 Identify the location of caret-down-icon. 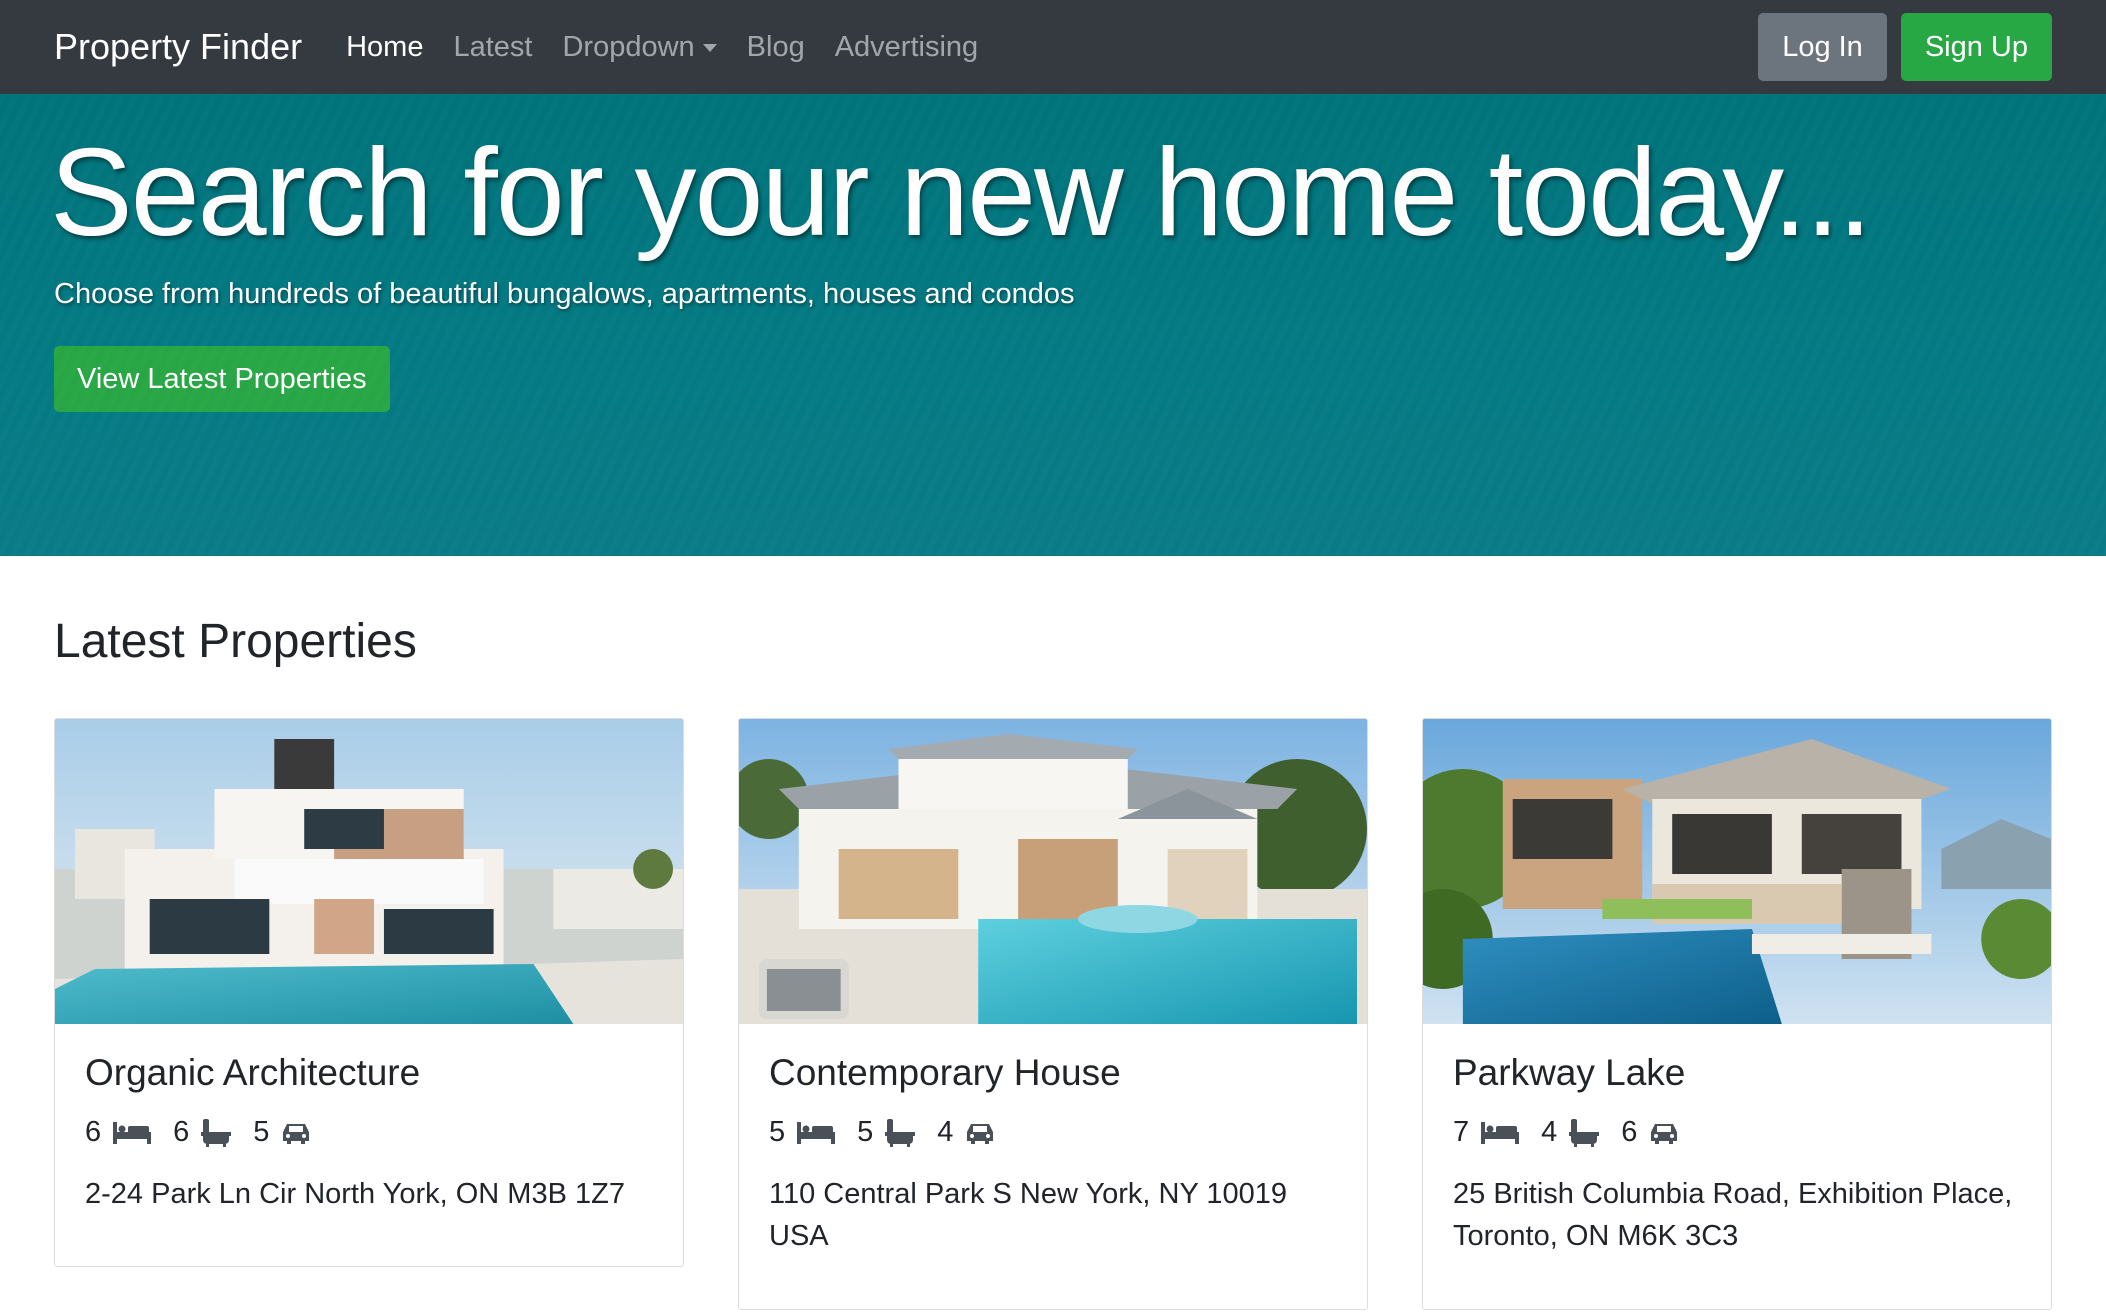
(709, 48).